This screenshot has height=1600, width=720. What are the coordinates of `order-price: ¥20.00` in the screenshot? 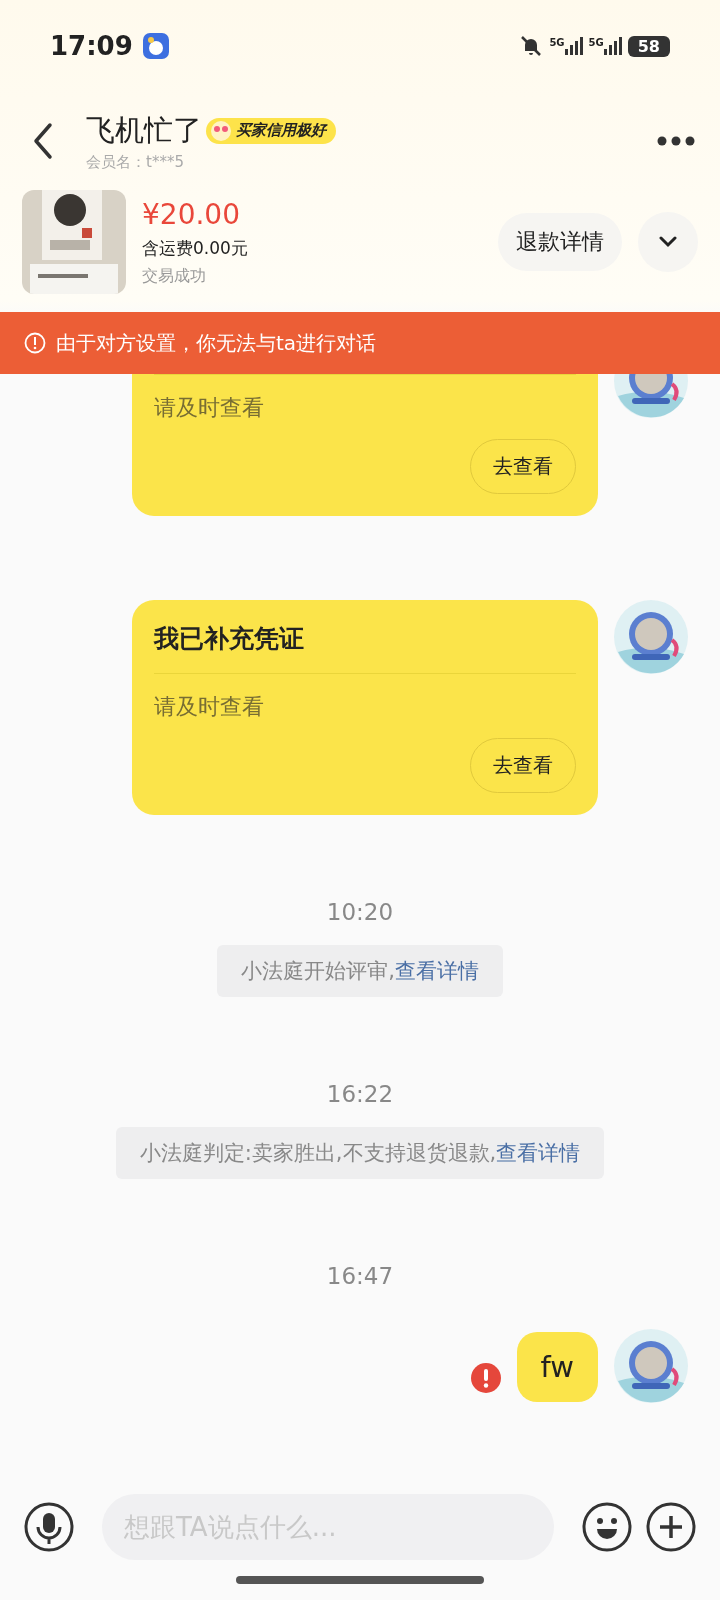 It's located at (191, 214).